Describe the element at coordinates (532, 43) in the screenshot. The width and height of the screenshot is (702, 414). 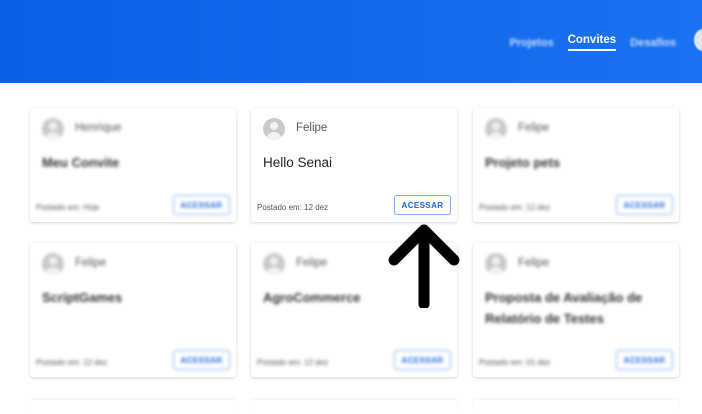
I see `nav-projetos: Projetos` at that location.